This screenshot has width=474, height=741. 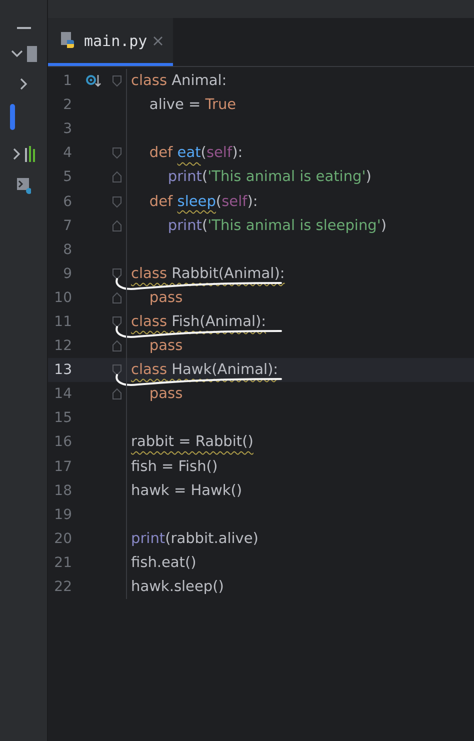 I want to click on close-icon, so click(x=158, y=41).